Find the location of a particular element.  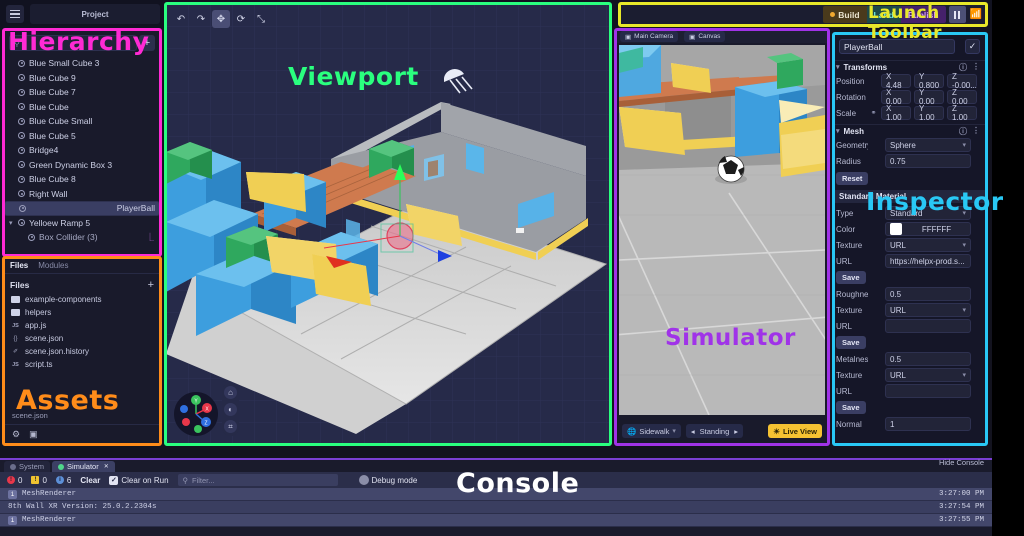

environment-selector: 🌐 Sidewalk ▾ is located at coordinates (651, 431).